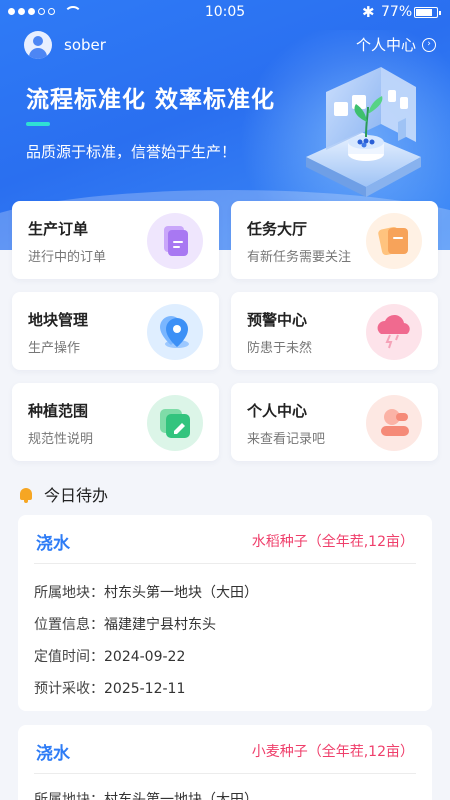 The image size is (450, 800). What do you see at coordinates (131, 152) in the screenshot?
I see `slogan: 品质源于标准，信誉始于生产！` at bounding box center [131, 152].